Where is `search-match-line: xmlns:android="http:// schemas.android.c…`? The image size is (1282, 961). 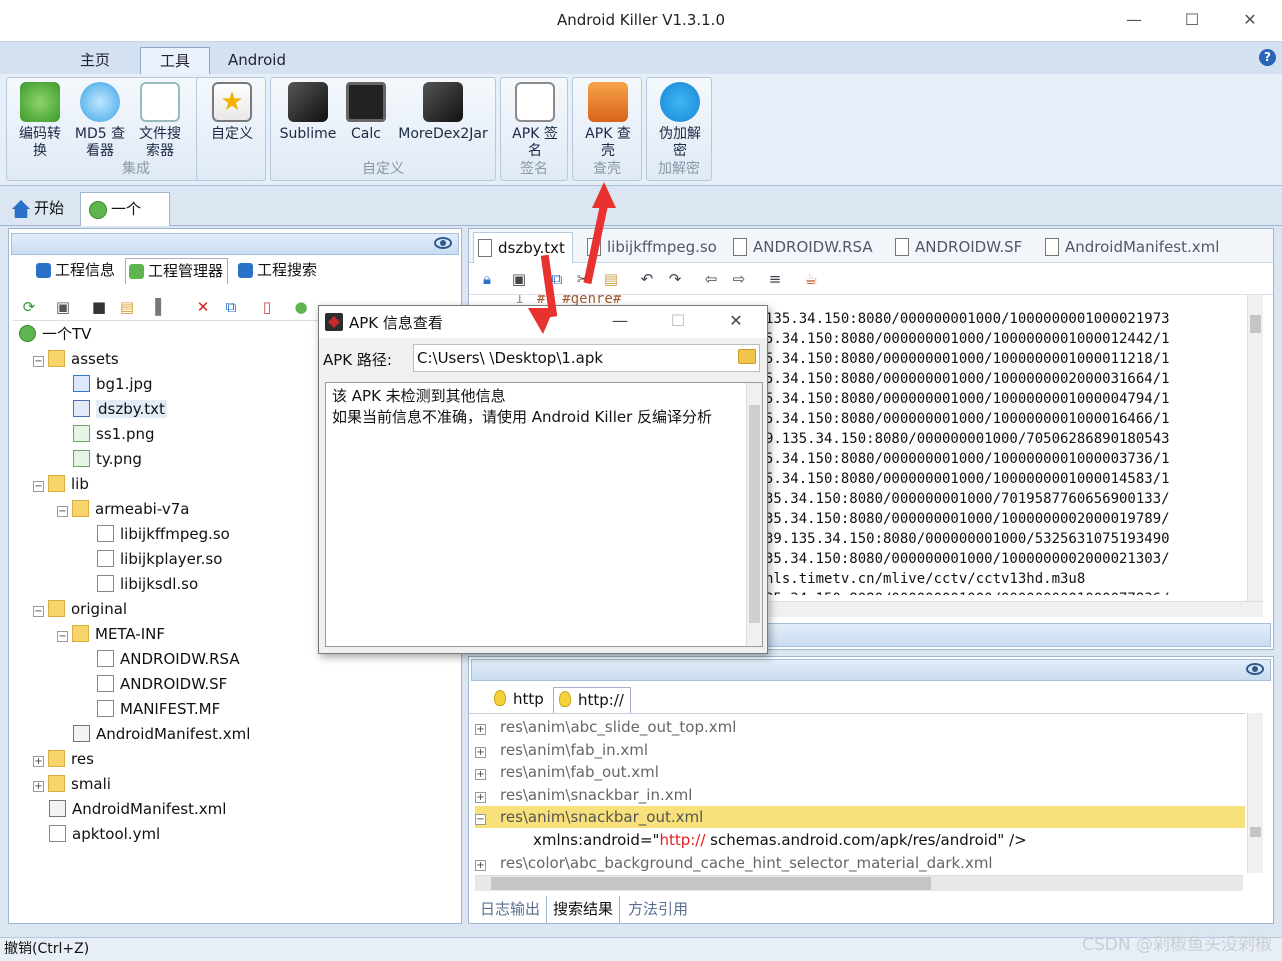
search-match-line: xmlns:android="http:// schemas.android.c… is located at coordinates (780, 840).